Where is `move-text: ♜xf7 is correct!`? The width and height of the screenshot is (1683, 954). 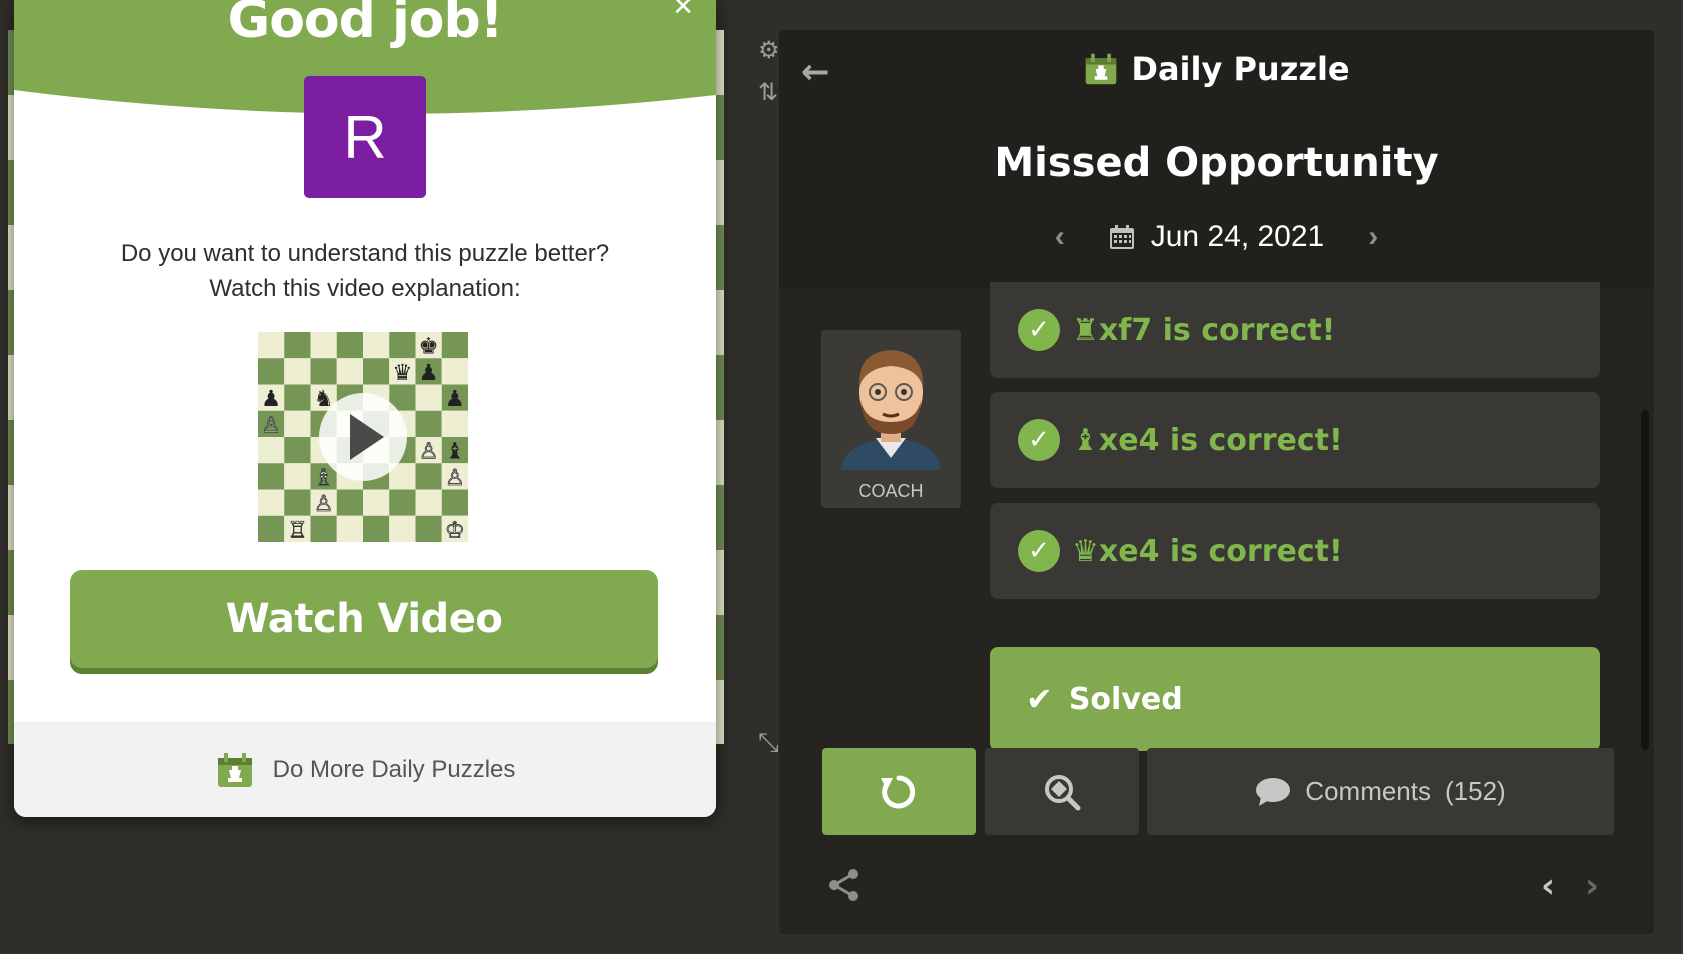
move-text: ♜xf7 is correct! is located at coordinates (1204, 330).